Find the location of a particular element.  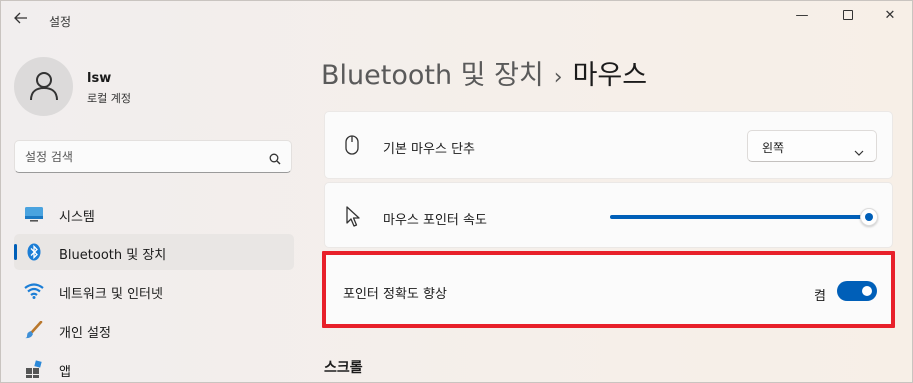

system-icon is located at coordinates (34, 214).